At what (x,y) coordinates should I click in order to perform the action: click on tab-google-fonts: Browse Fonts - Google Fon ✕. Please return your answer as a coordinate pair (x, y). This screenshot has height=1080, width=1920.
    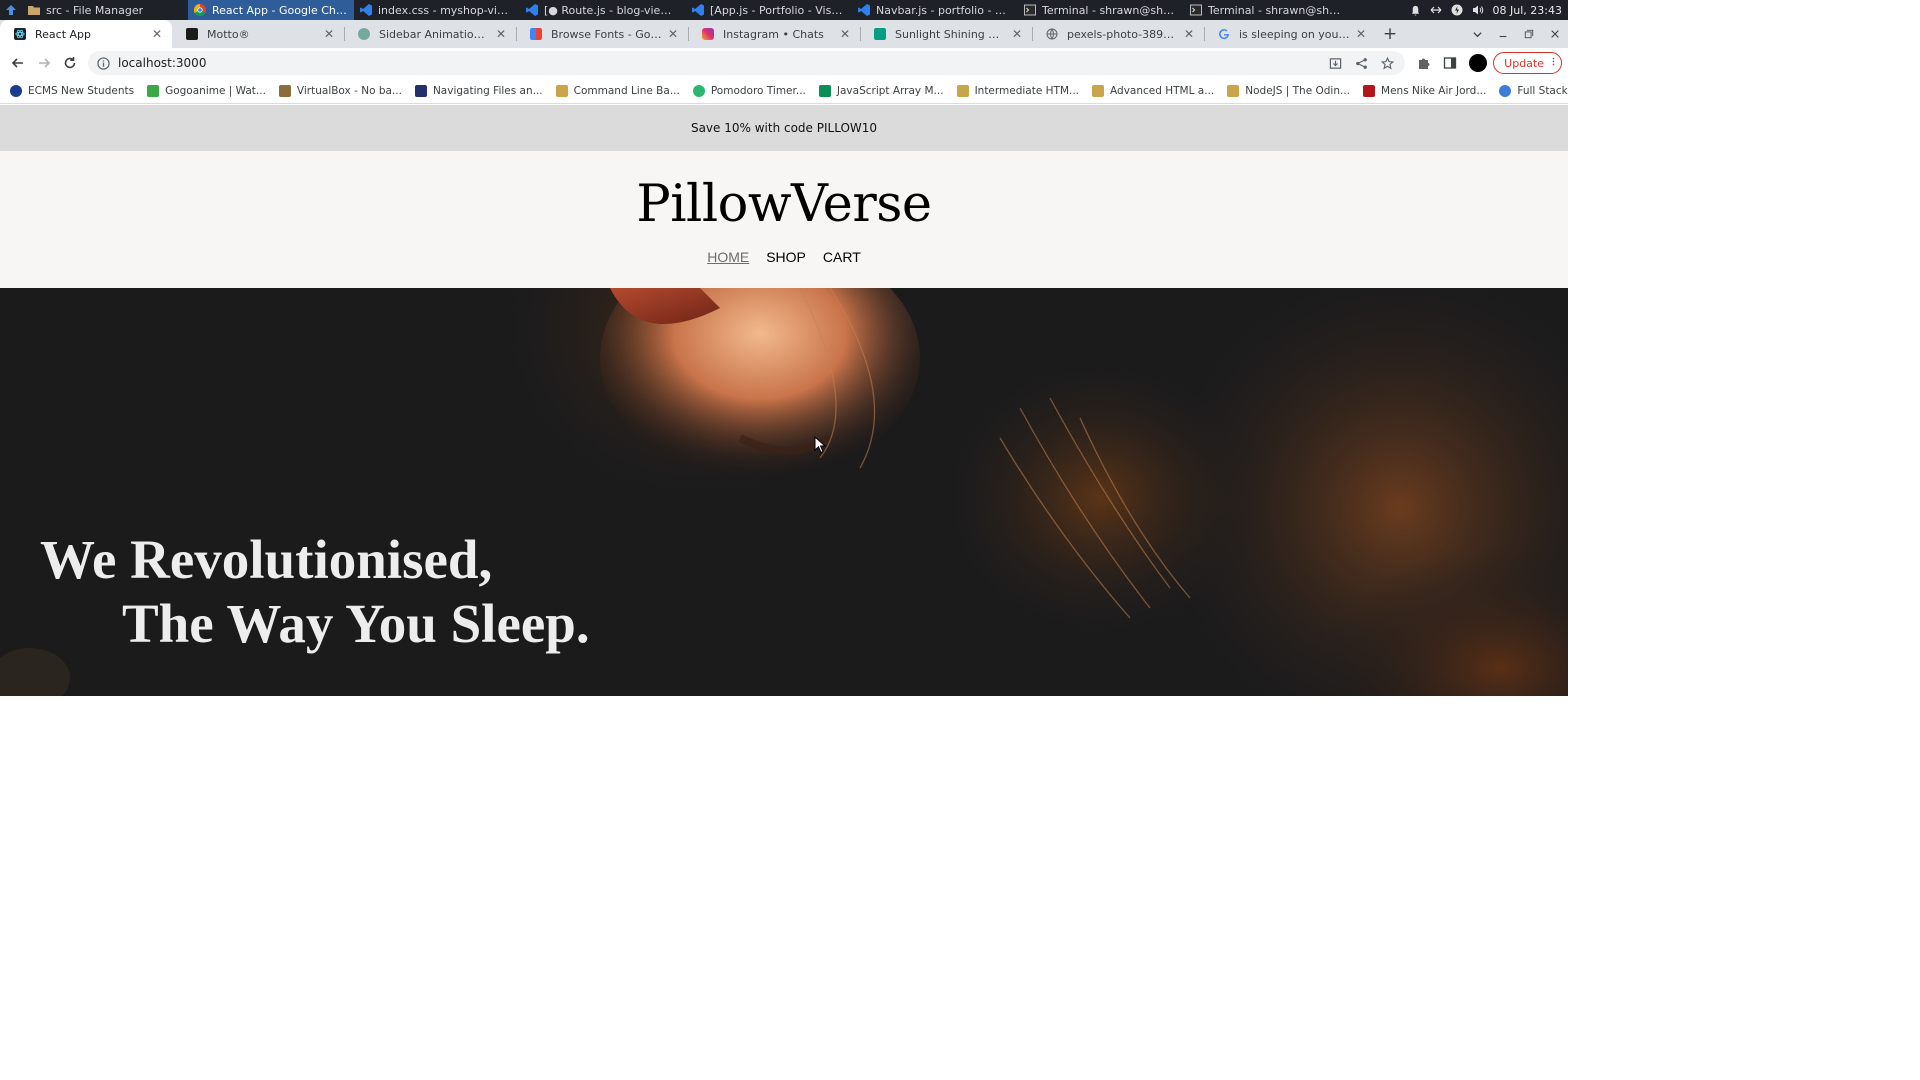
    Looking at the image, I should click on (602, 34).